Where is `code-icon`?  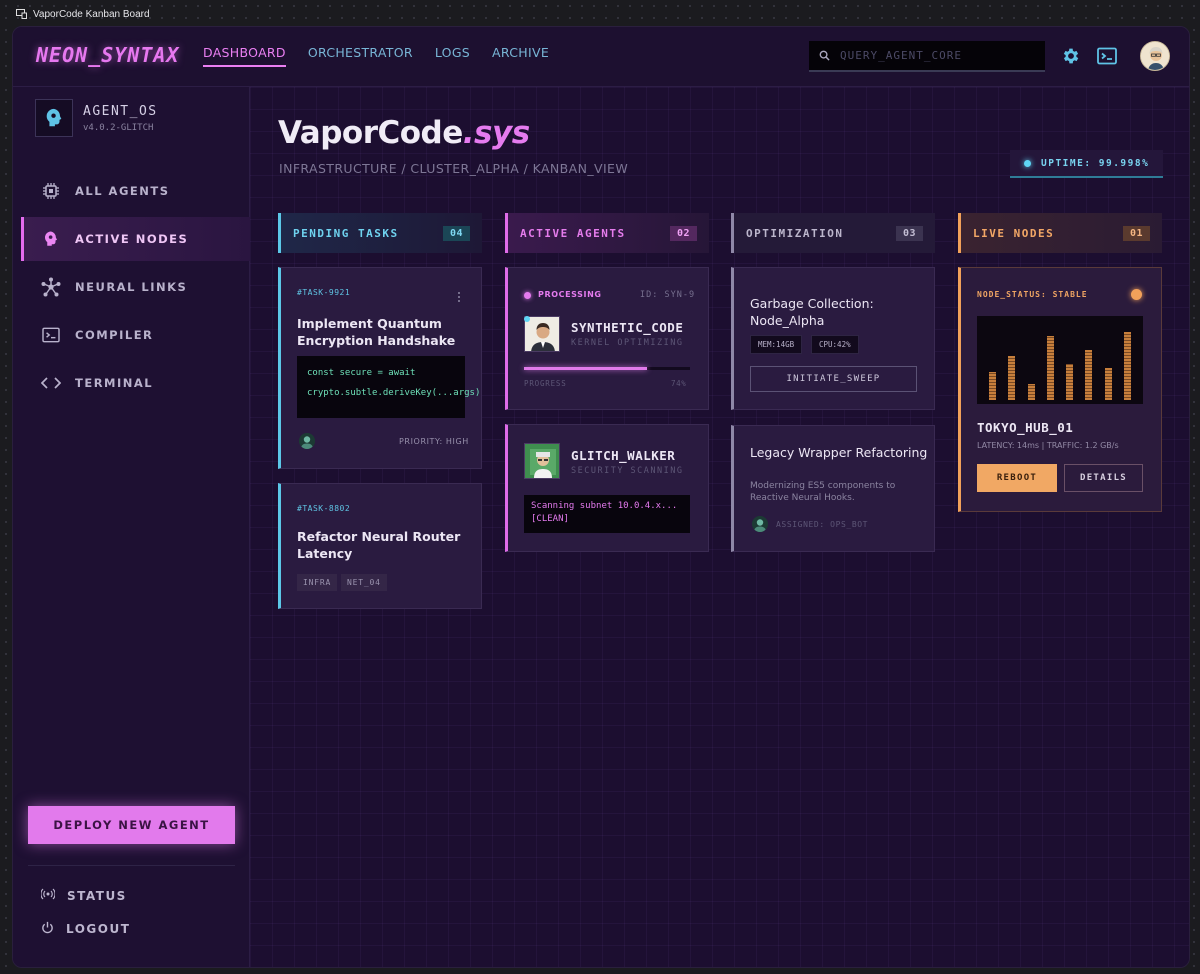
code-icon is located at coordinates (51, 383).